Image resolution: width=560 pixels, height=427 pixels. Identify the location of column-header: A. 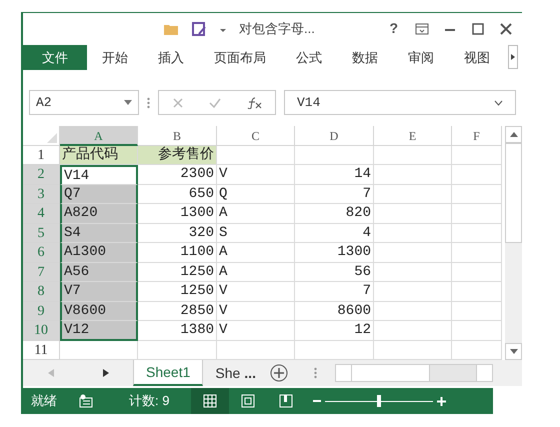
(99, 136).